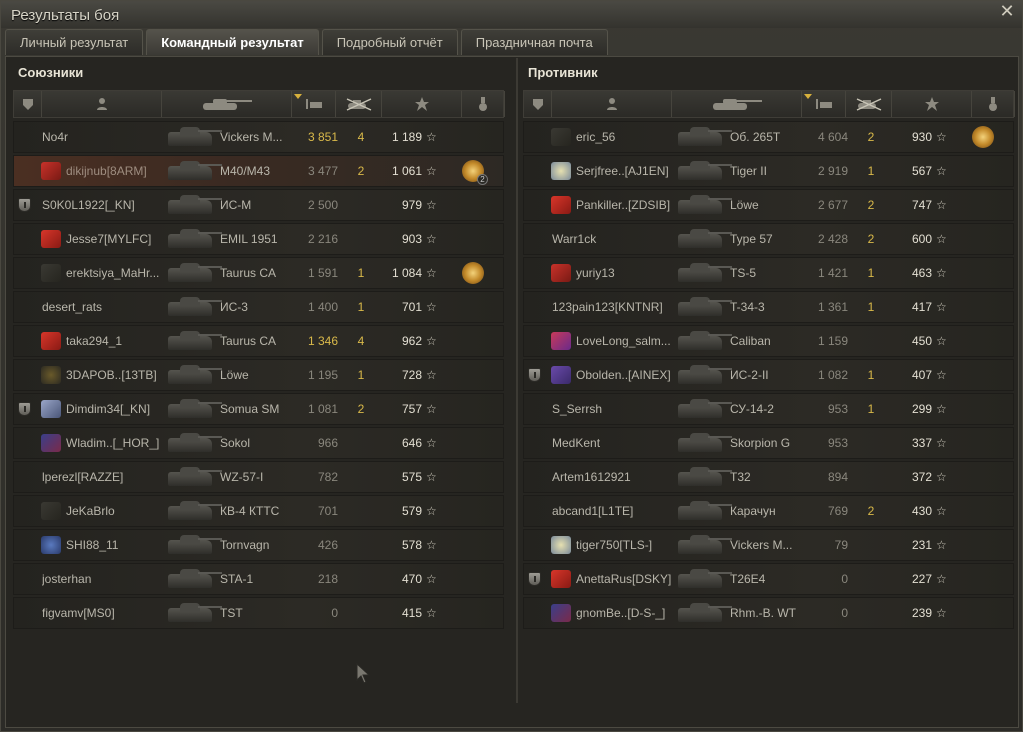 The image size is (1023, 732). What do you see at coordinates (768, 545) in the screenshot?
I see `player-row: tiger750[TLS-] Vickers M... 79 231 ☆` at bounding box center [768, 545].